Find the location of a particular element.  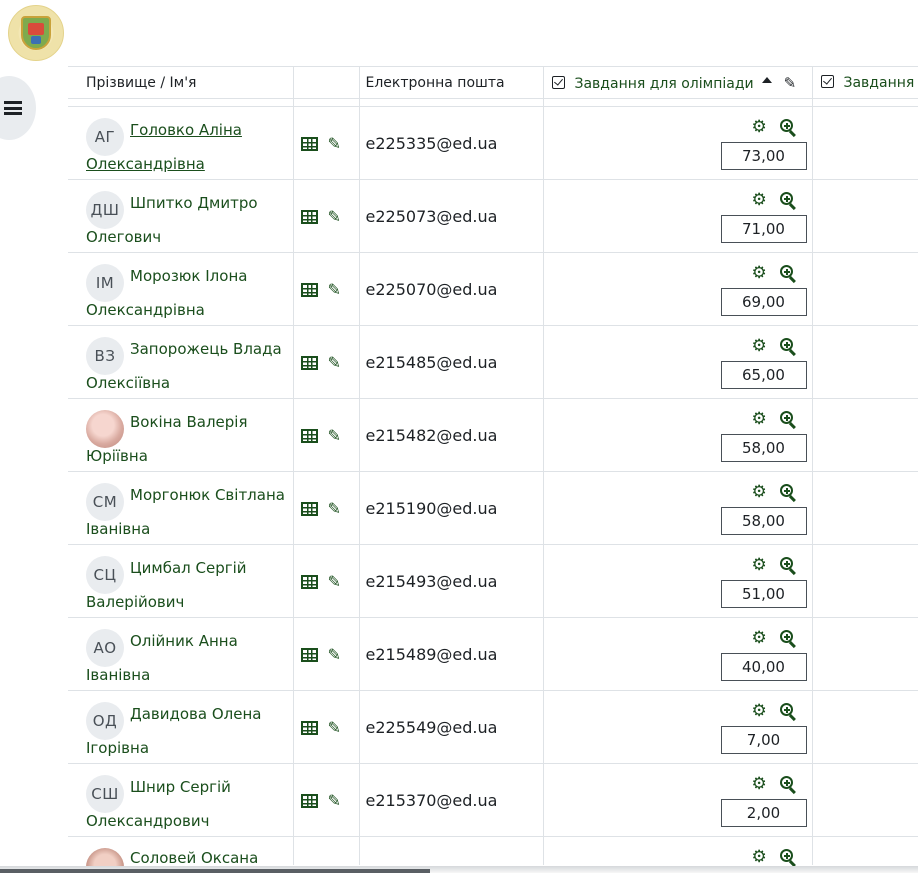

assignment-header-link: Завдання для олімпіади is located at coordinates (664, 84).